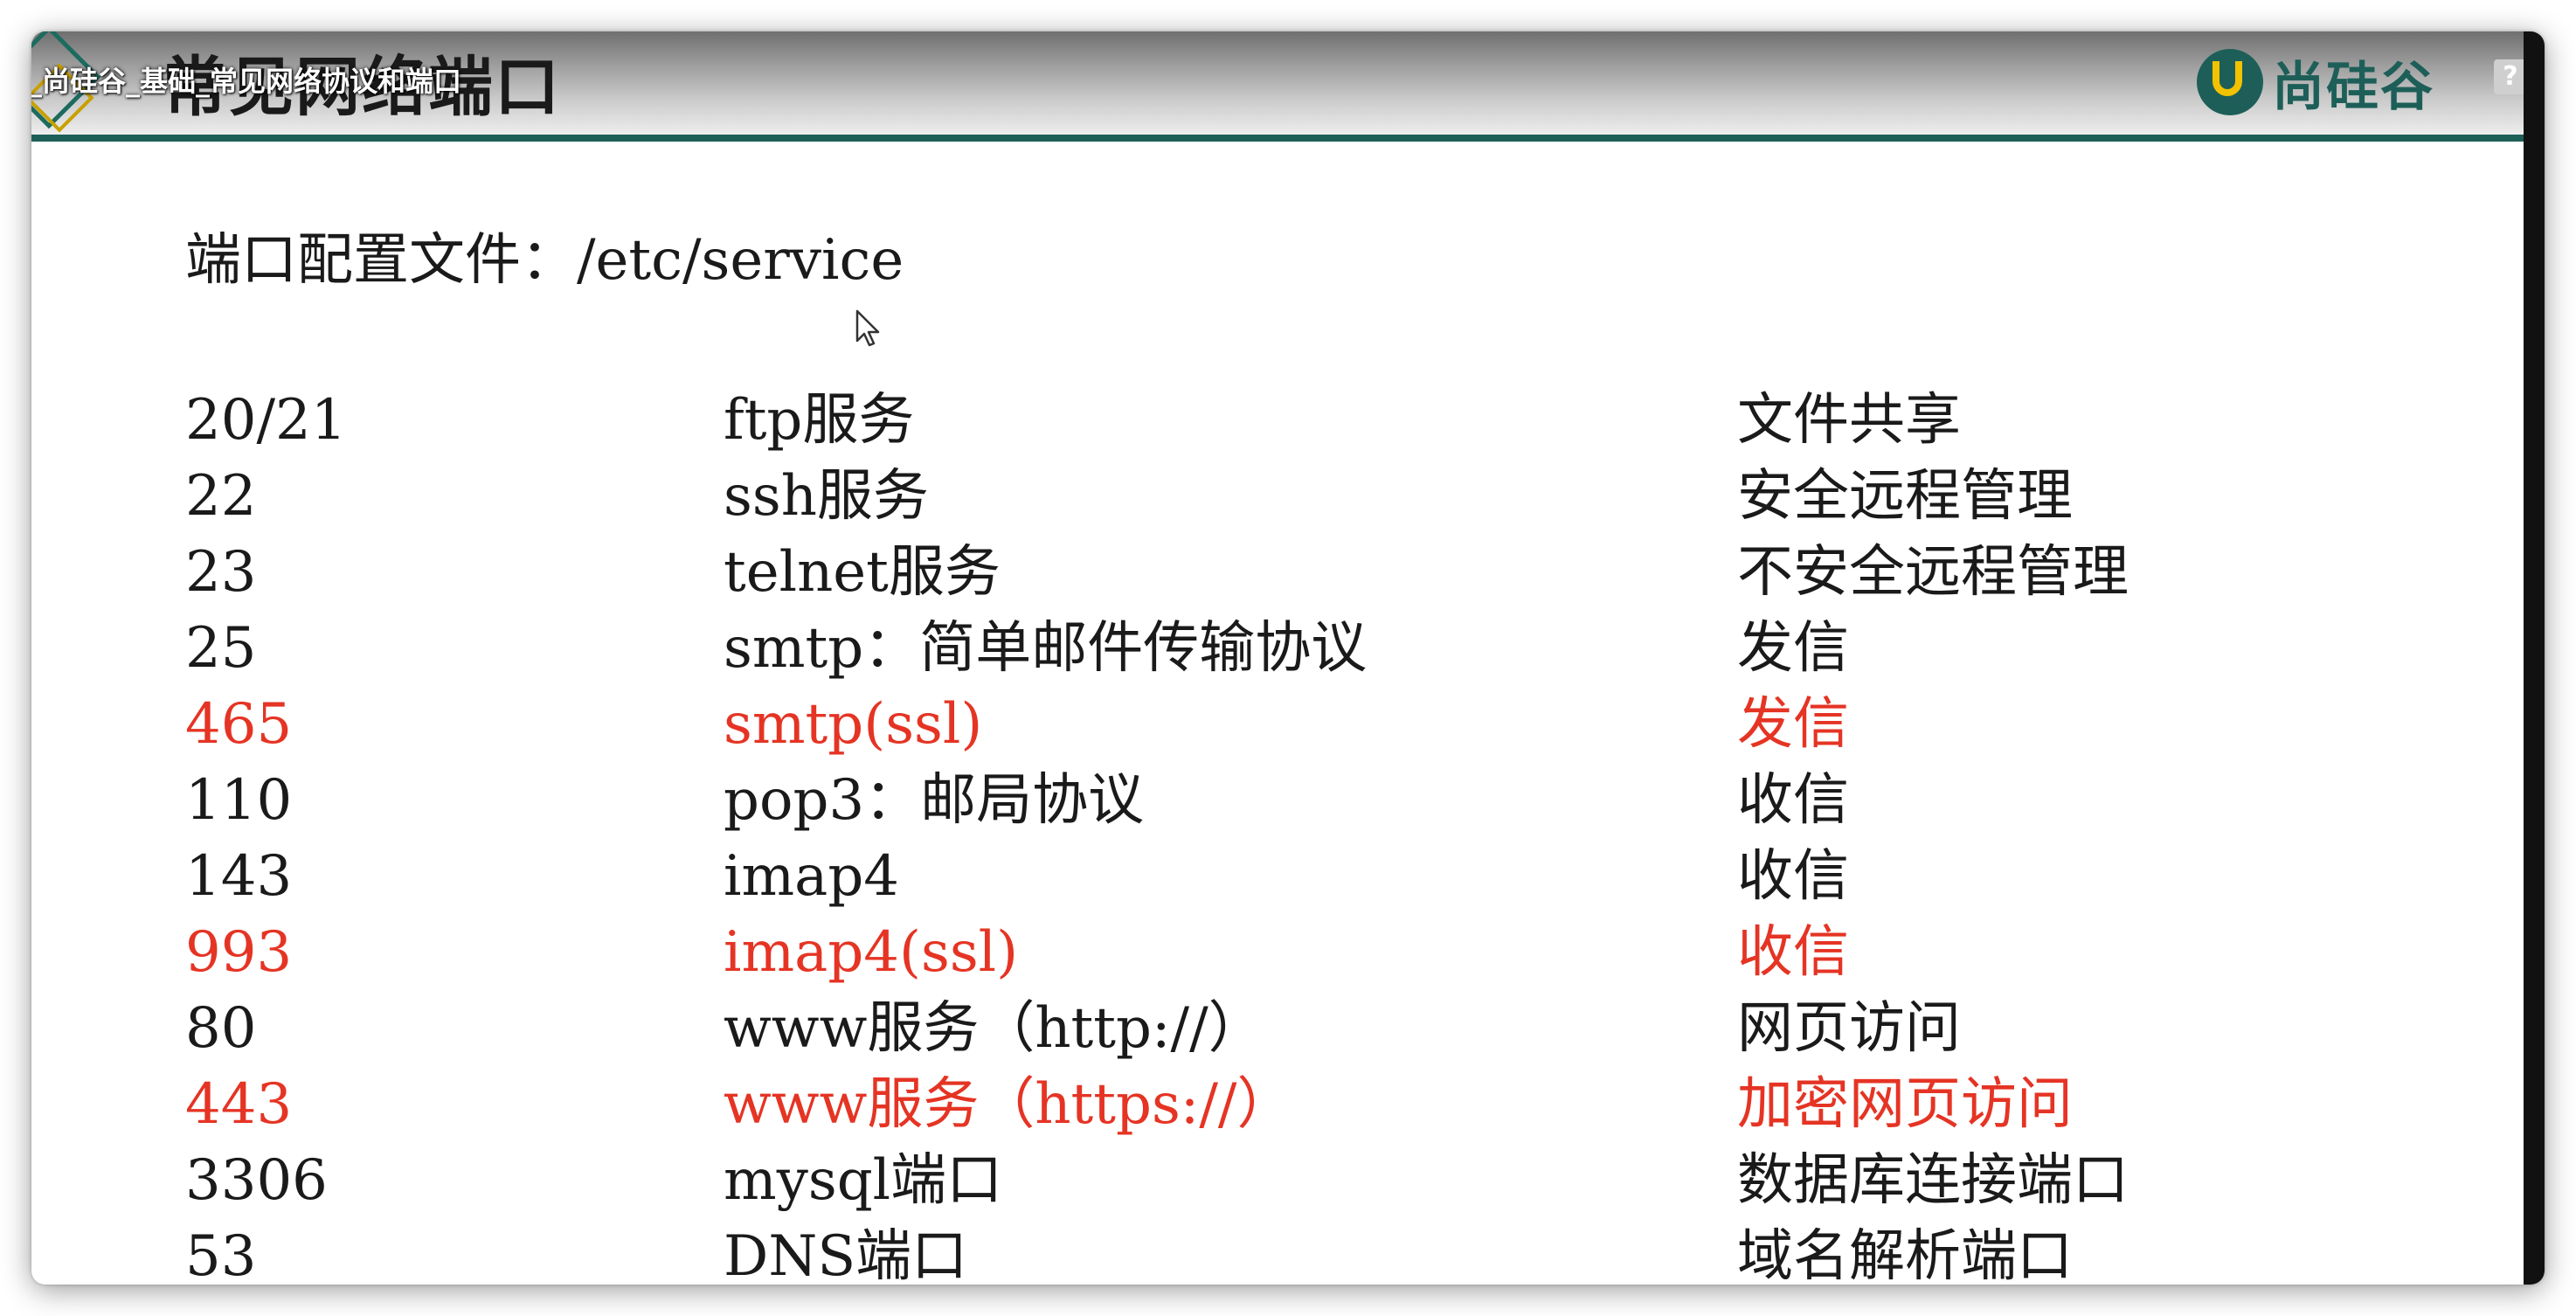  What do you see at coordinates (1905, 1104) in the screenshot?
I see `port-usage: 加密网页访问` at bounding box center [1905, 1104].